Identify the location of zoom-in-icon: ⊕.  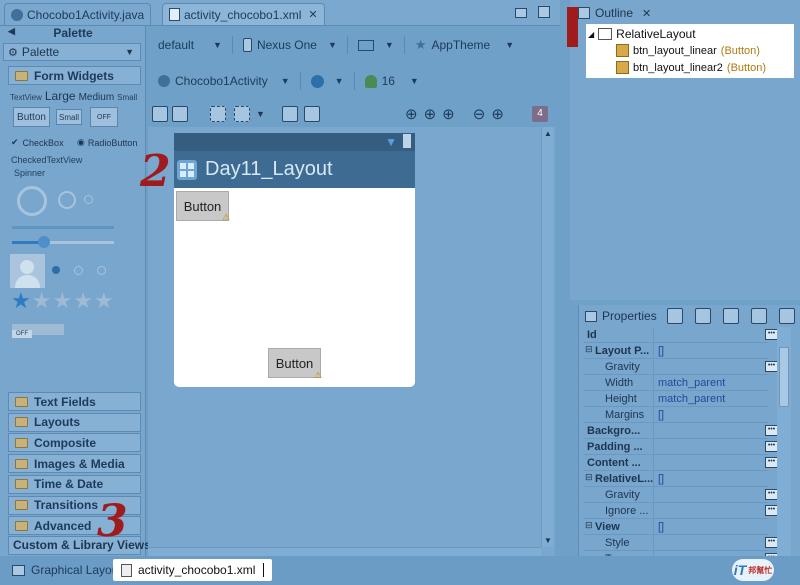
(497, 114).